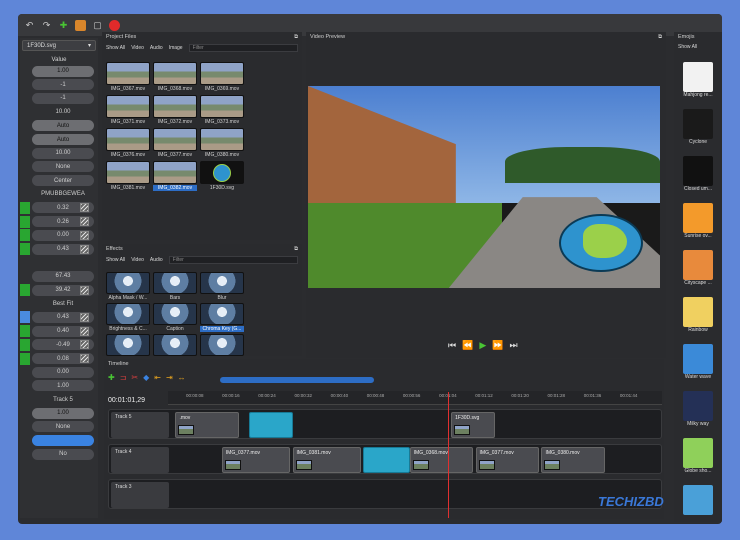  What do you see at coordinates (157, 377) in the screenshot?
I see `previous-marker-icon: ⇤` at bounding box center [157, 377].